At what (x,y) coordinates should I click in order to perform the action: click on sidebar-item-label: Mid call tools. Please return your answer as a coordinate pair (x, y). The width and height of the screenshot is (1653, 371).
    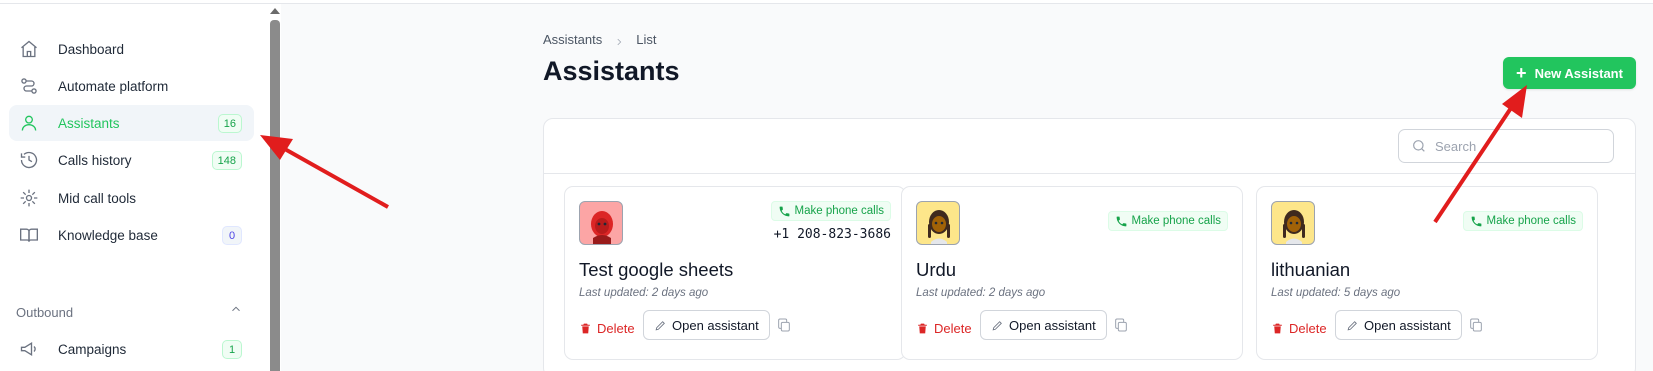
    Looking at the image, I should click on (97, 198).